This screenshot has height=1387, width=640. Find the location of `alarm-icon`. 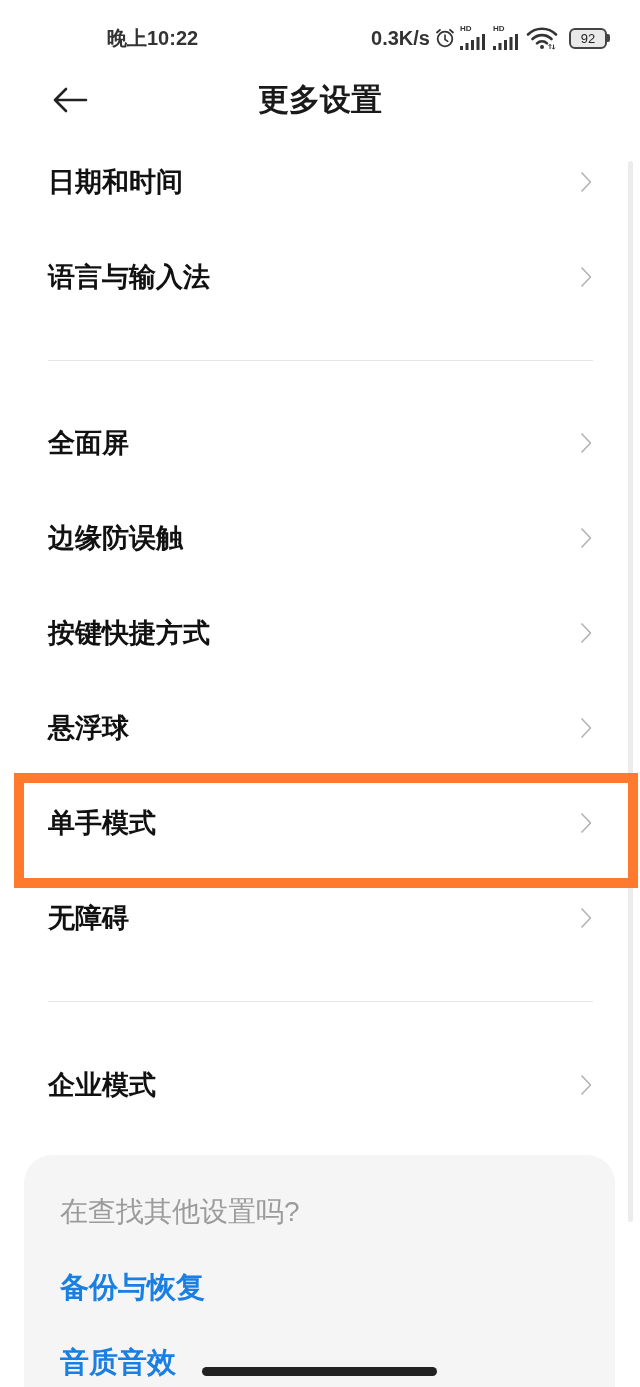

alarm-icon is located at coordinates (445, 38).